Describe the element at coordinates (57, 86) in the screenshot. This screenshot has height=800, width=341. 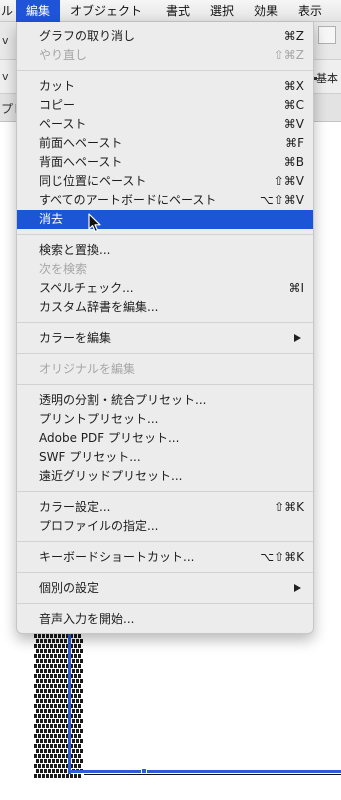
I see `menu-item-label: カット` at that location.